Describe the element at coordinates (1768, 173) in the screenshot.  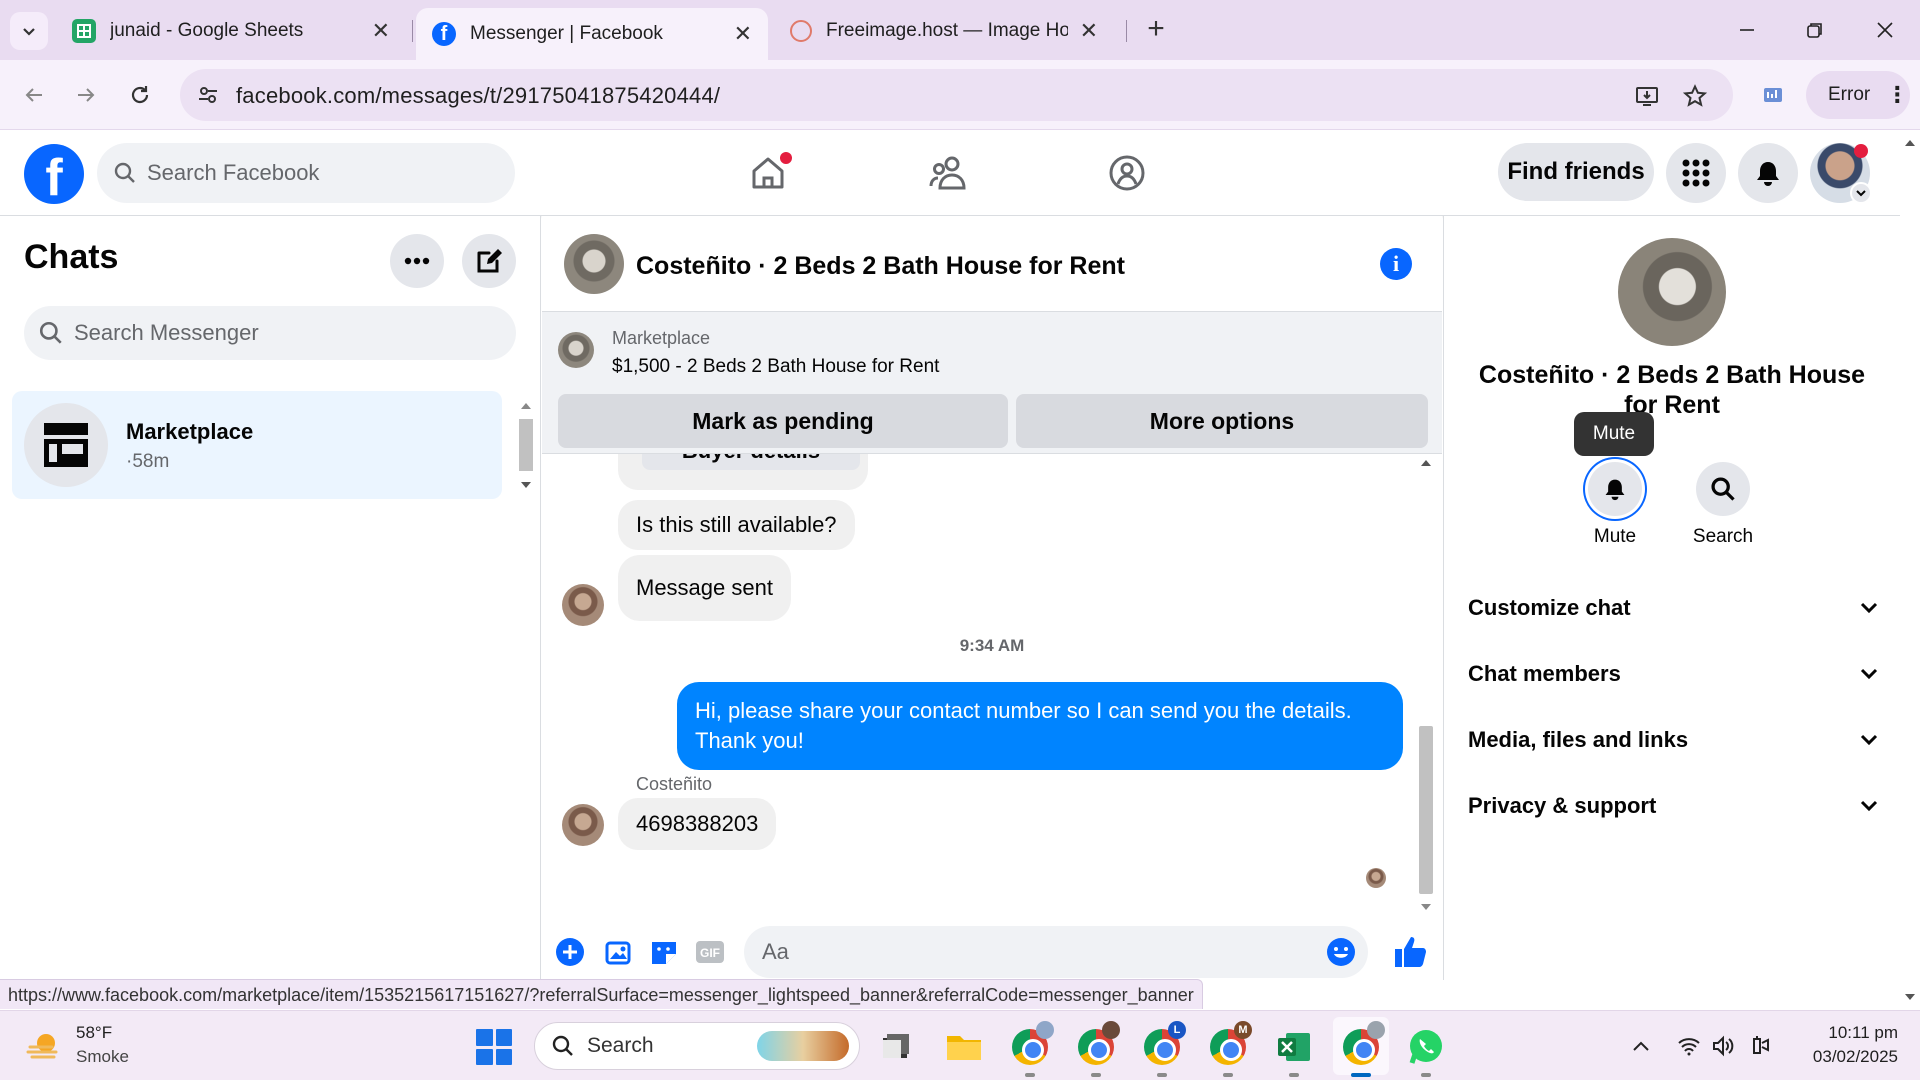
I see `notifications-button` at that location.